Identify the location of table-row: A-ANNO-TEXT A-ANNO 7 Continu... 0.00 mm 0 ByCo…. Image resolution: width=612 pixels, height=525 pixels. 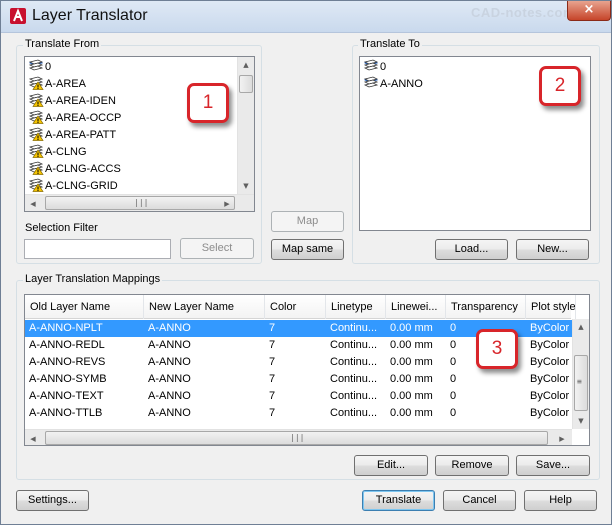
(298, 396).